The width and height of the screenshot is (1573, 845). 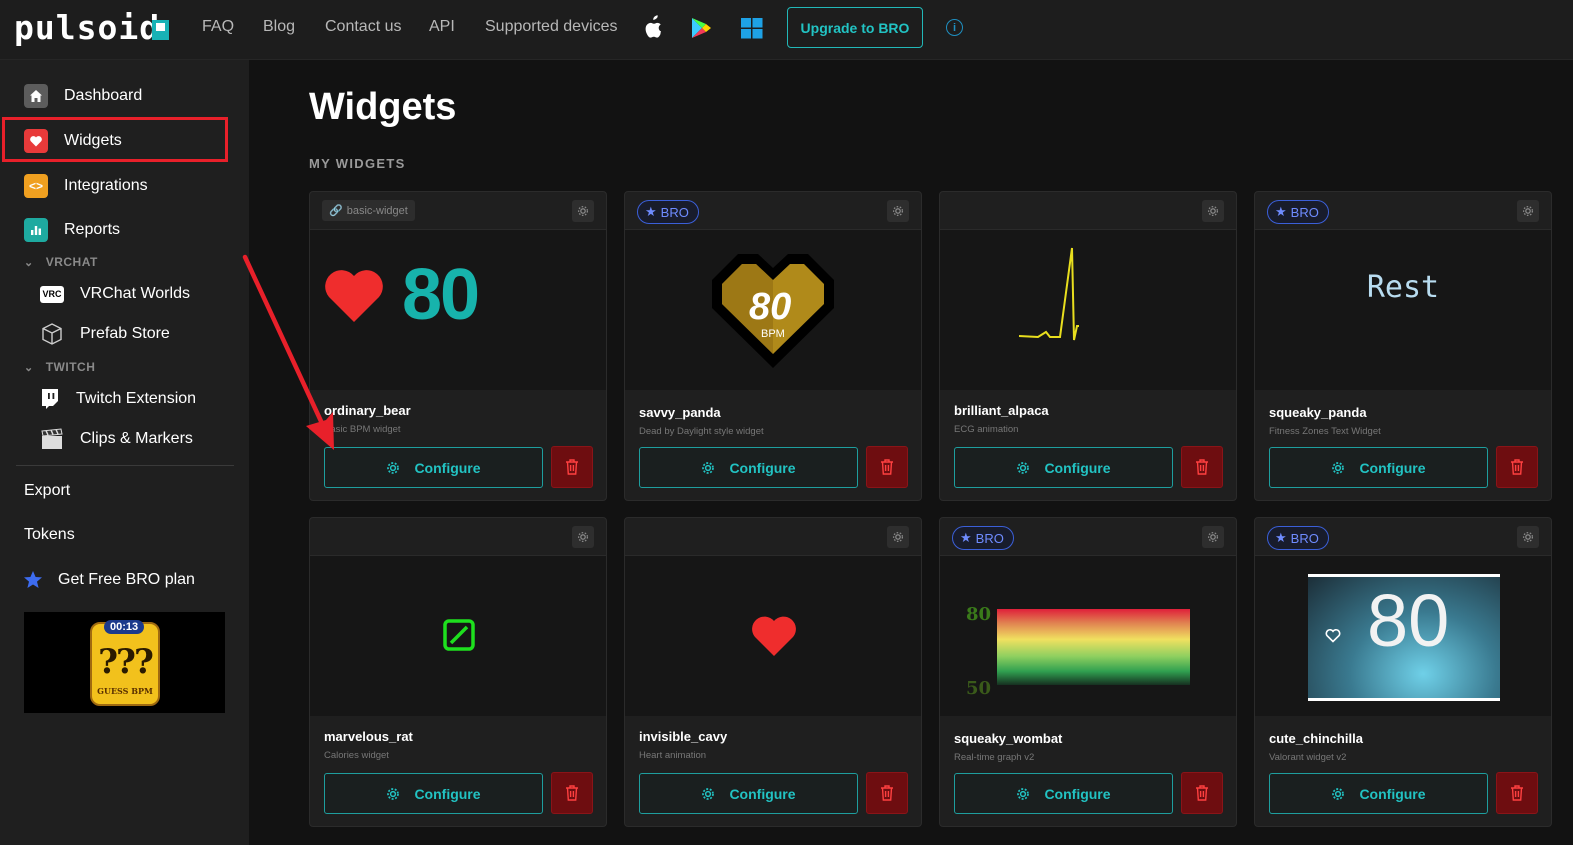 I want to click on widget-description: Fitness Zones Text Widget, so click(x=1325, y=431).